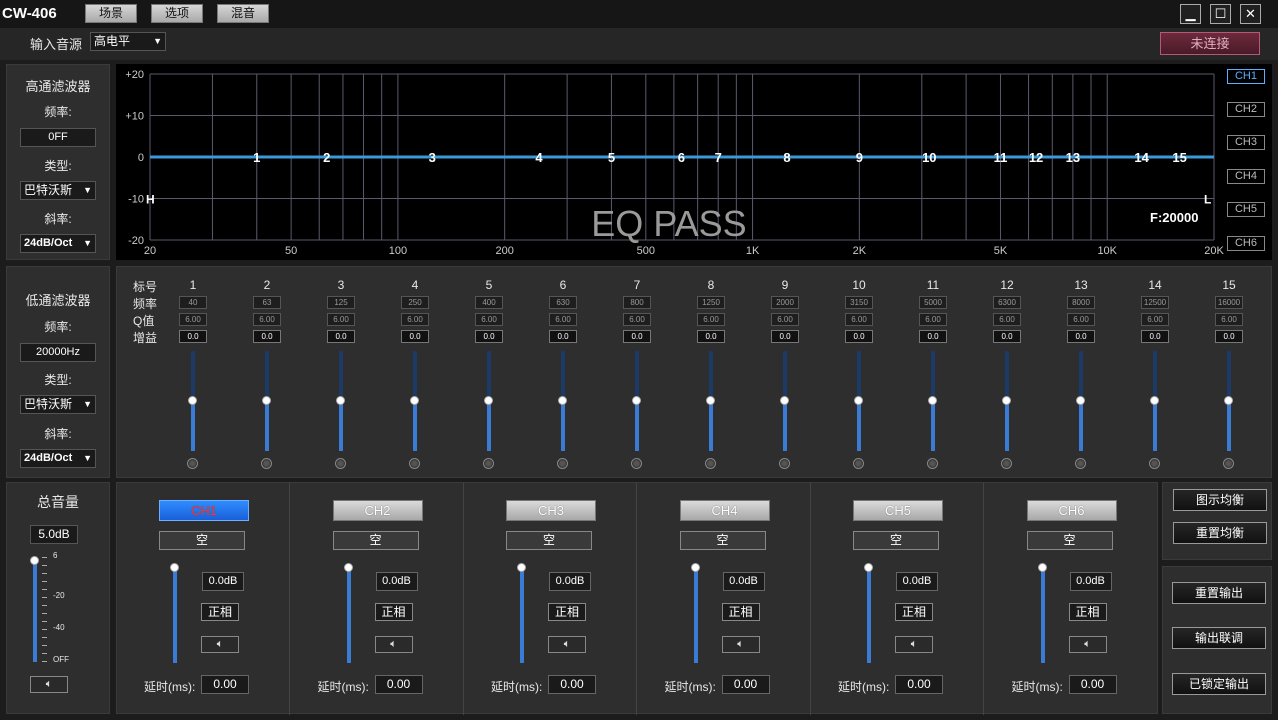 This screenshot has height=720, width=1278. What do you see at coordinates (58, 190) in the screenshot?
I see `highpass-type-select: 巴特沃斯 ▼` at bounding box center [58, 190].